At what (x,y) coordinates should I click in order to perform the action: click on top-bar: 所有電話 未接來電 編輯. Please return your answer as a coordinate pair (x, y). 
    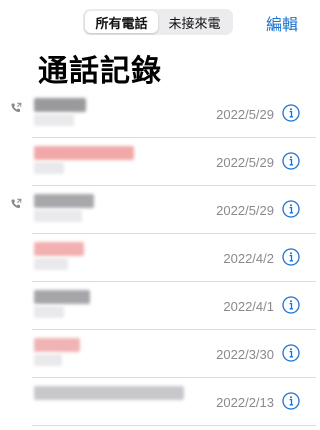
    Looking at the image, I should click on (158, 21).